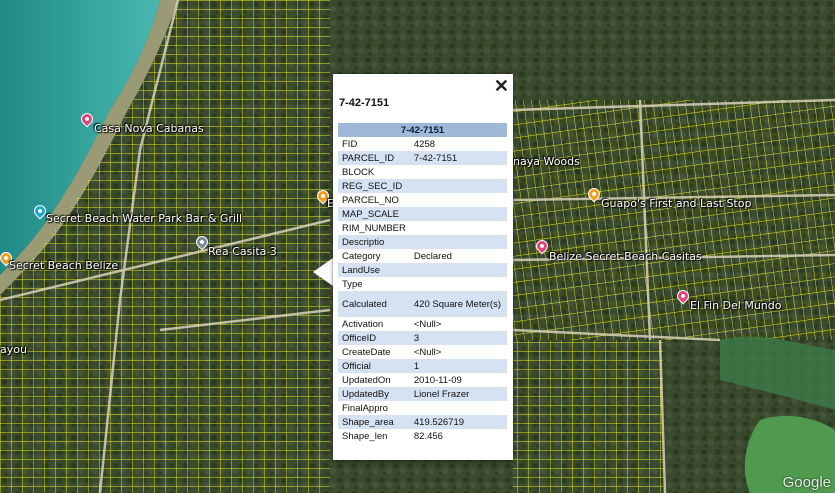 This screenshot has width=835, height=493. Describe the element at coordinates (350, 144) in the screenshot. I see `attribute-key: FID` at that location.